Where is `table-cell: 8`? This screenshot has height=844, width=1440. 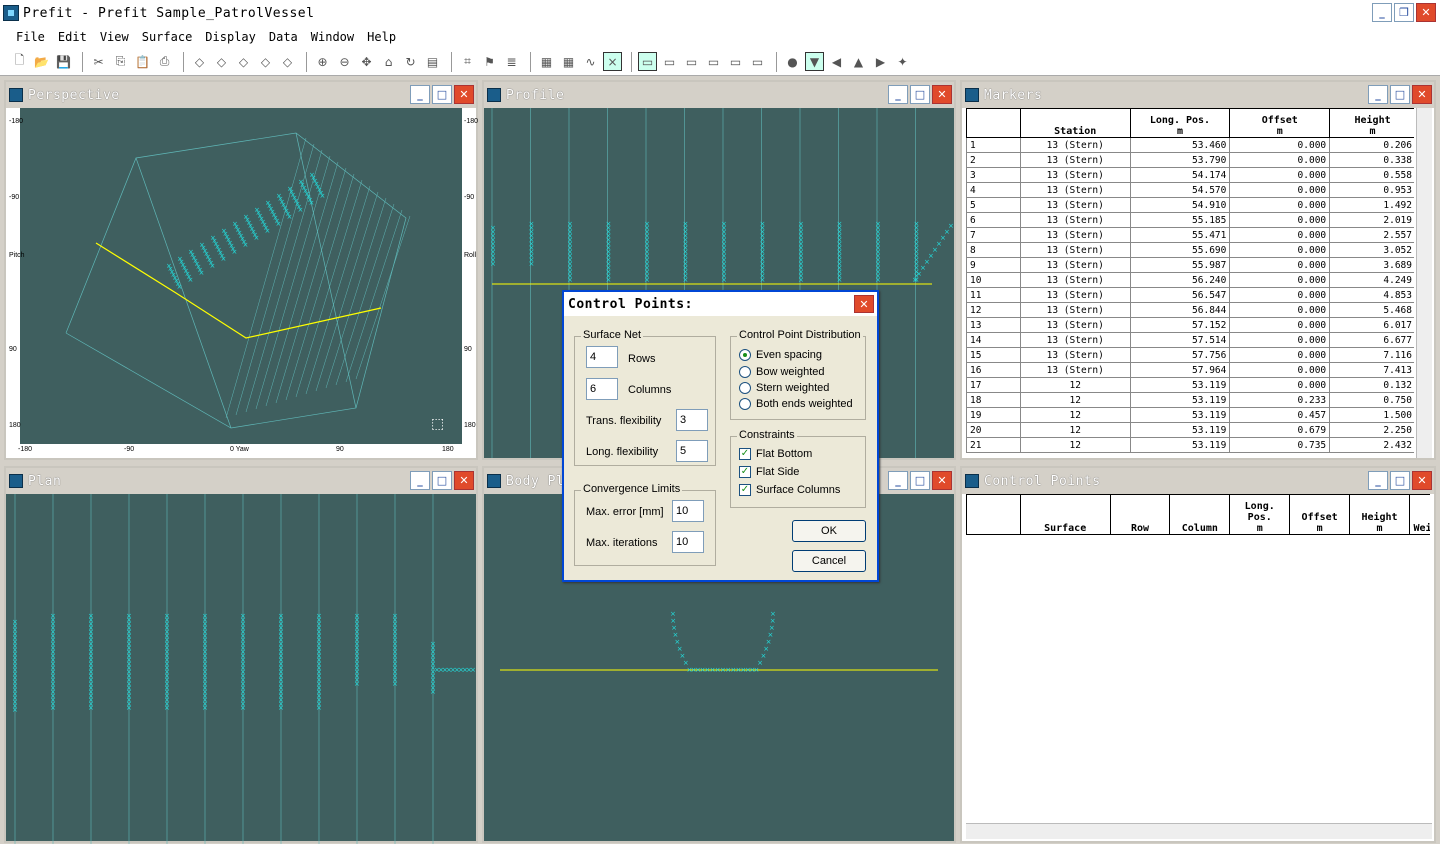
table-cell: 8 is located at coordinates (993, 250).